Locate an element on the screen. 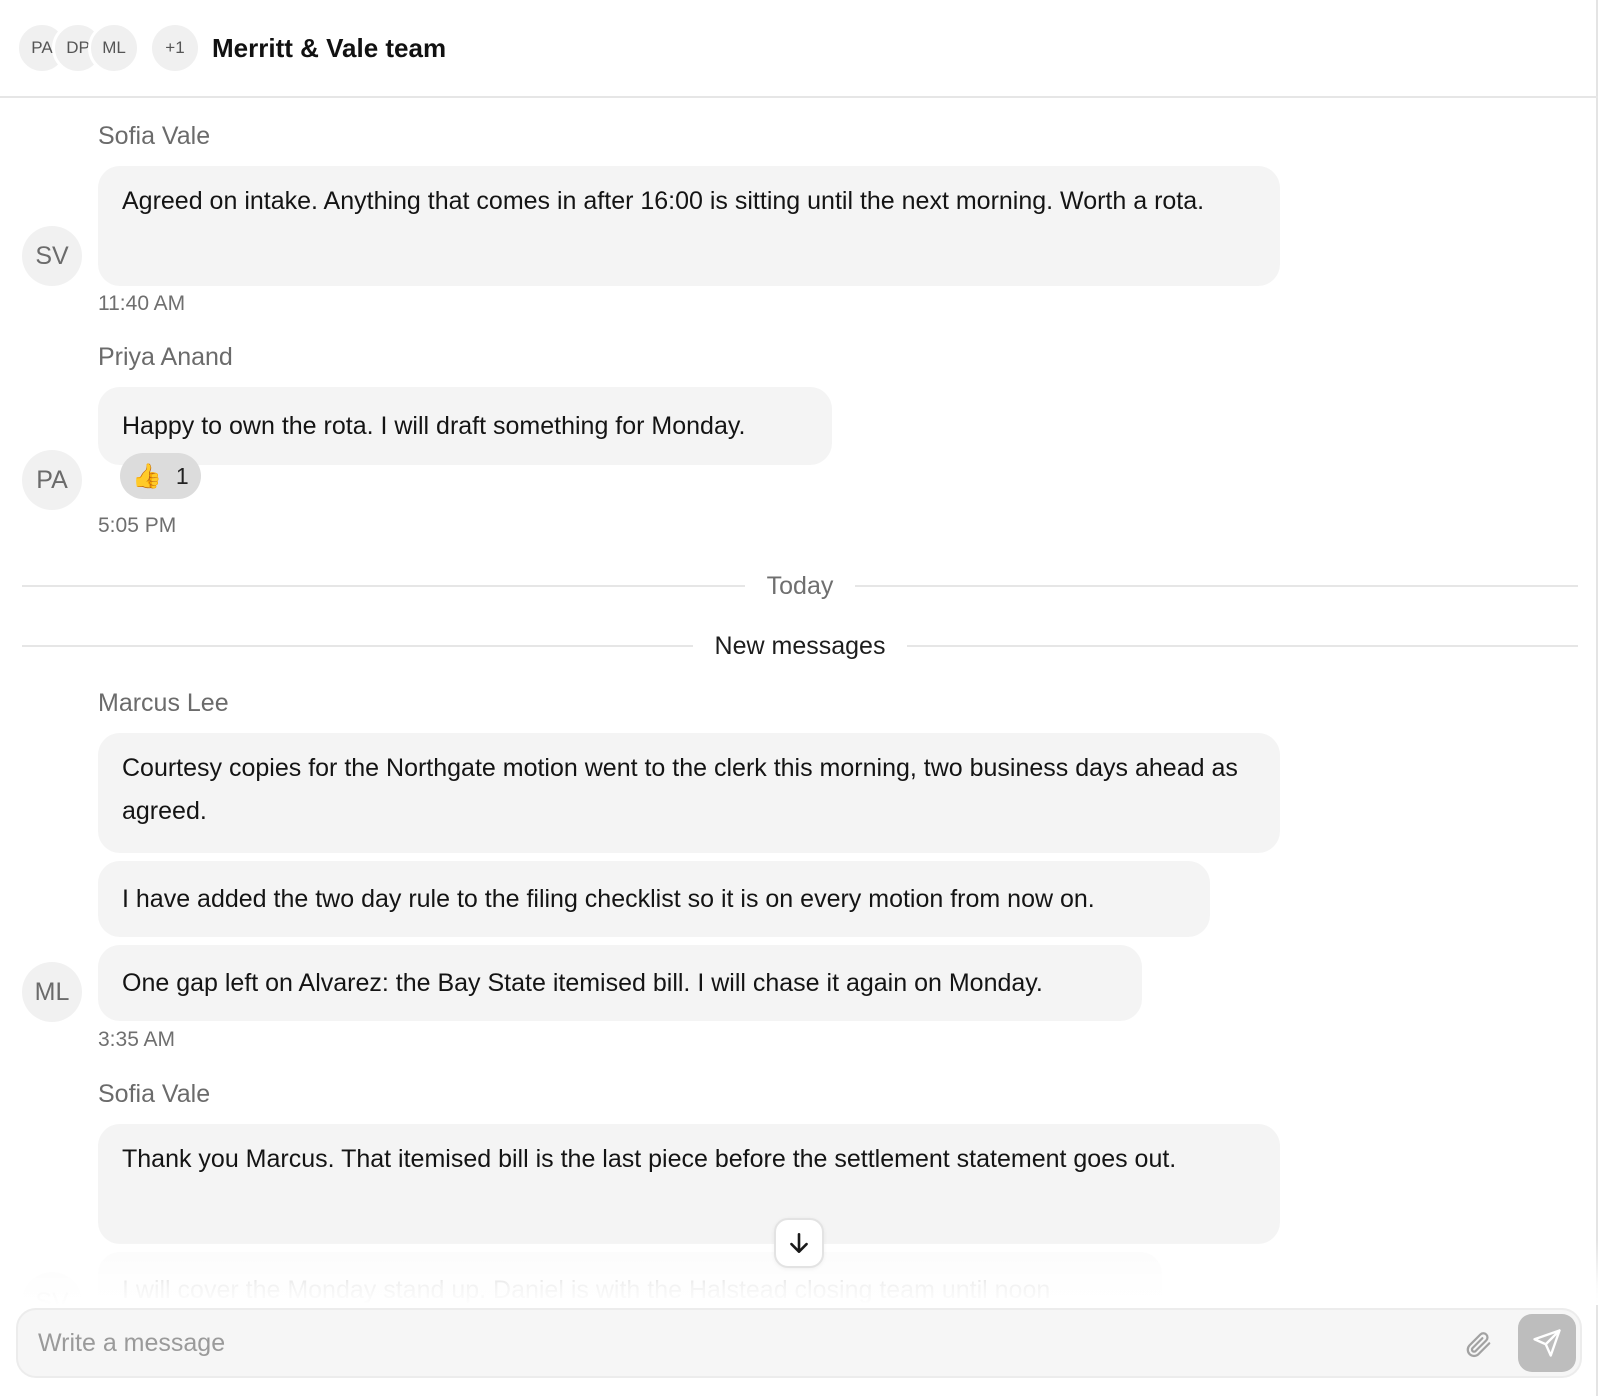 Image resolution: width=1600 pixels, height=1396 pixels. thumbs-up-icon: 👍 is located at coordinates (147, 476).